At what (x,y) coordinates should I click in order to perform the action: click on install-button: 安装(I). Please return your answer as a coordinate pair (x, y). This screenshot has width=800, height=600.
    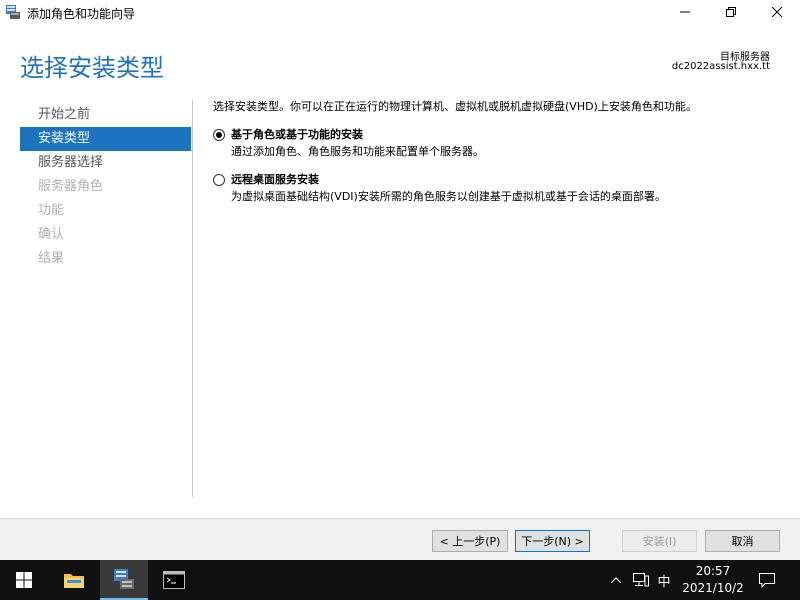
    Looking at the image, I should click on (659, 541).